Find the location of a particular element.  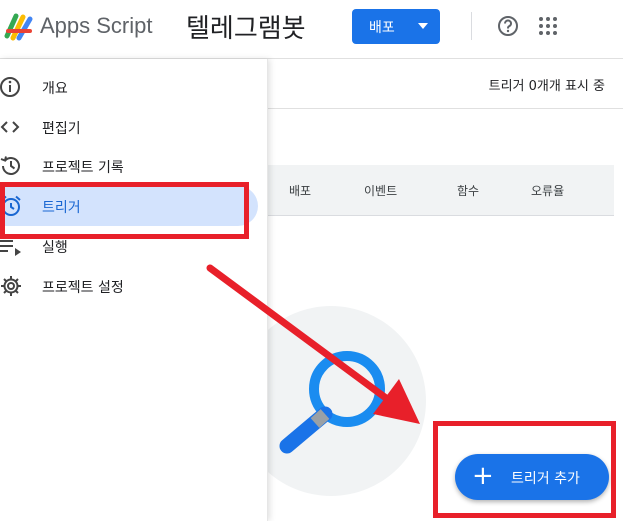

column-header-deployment: 배포 is located at coordinates (300, 190).